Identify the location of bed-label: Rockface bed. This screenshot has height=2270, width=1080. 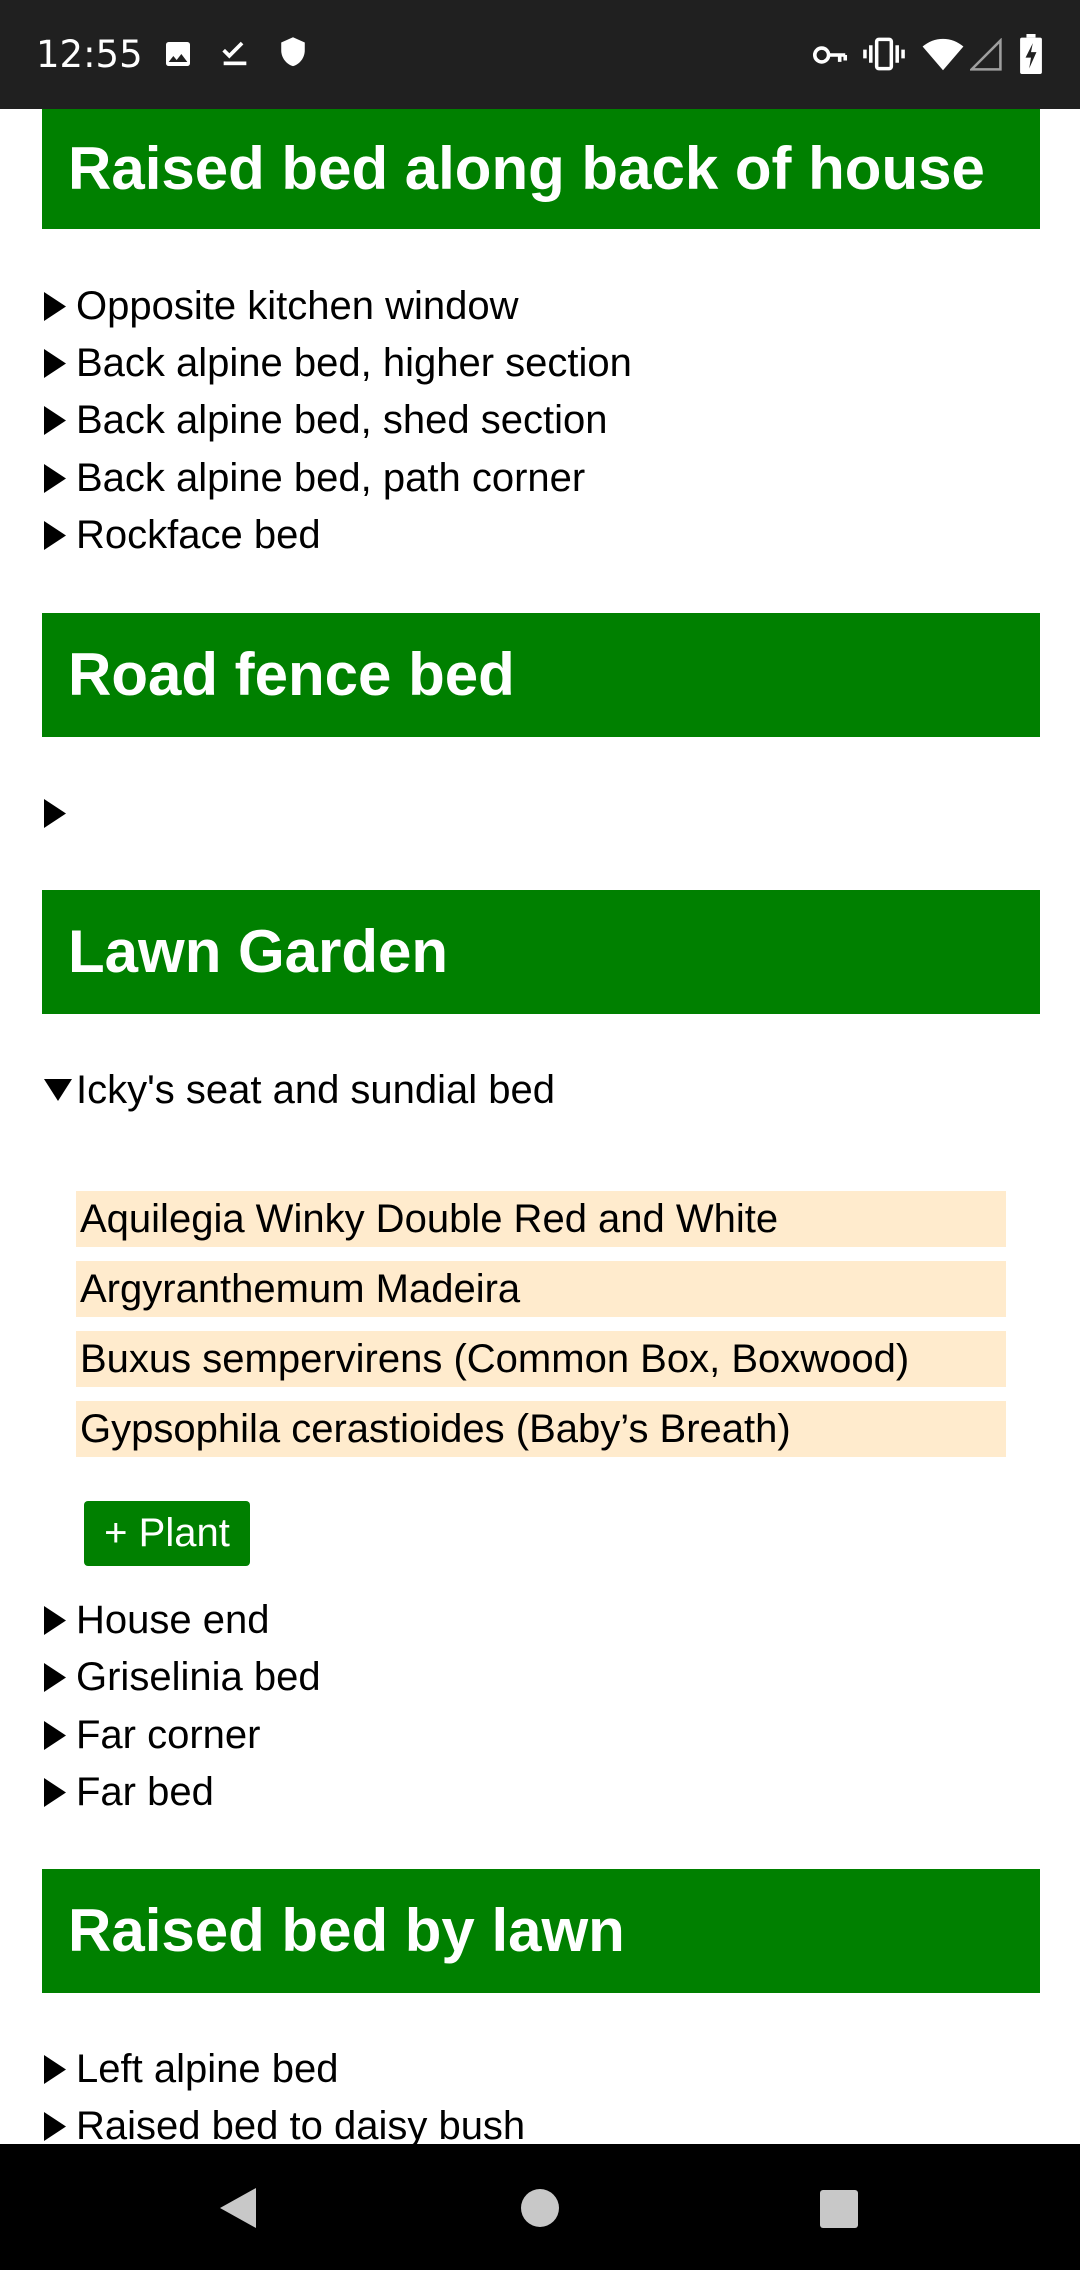
(198, 535).